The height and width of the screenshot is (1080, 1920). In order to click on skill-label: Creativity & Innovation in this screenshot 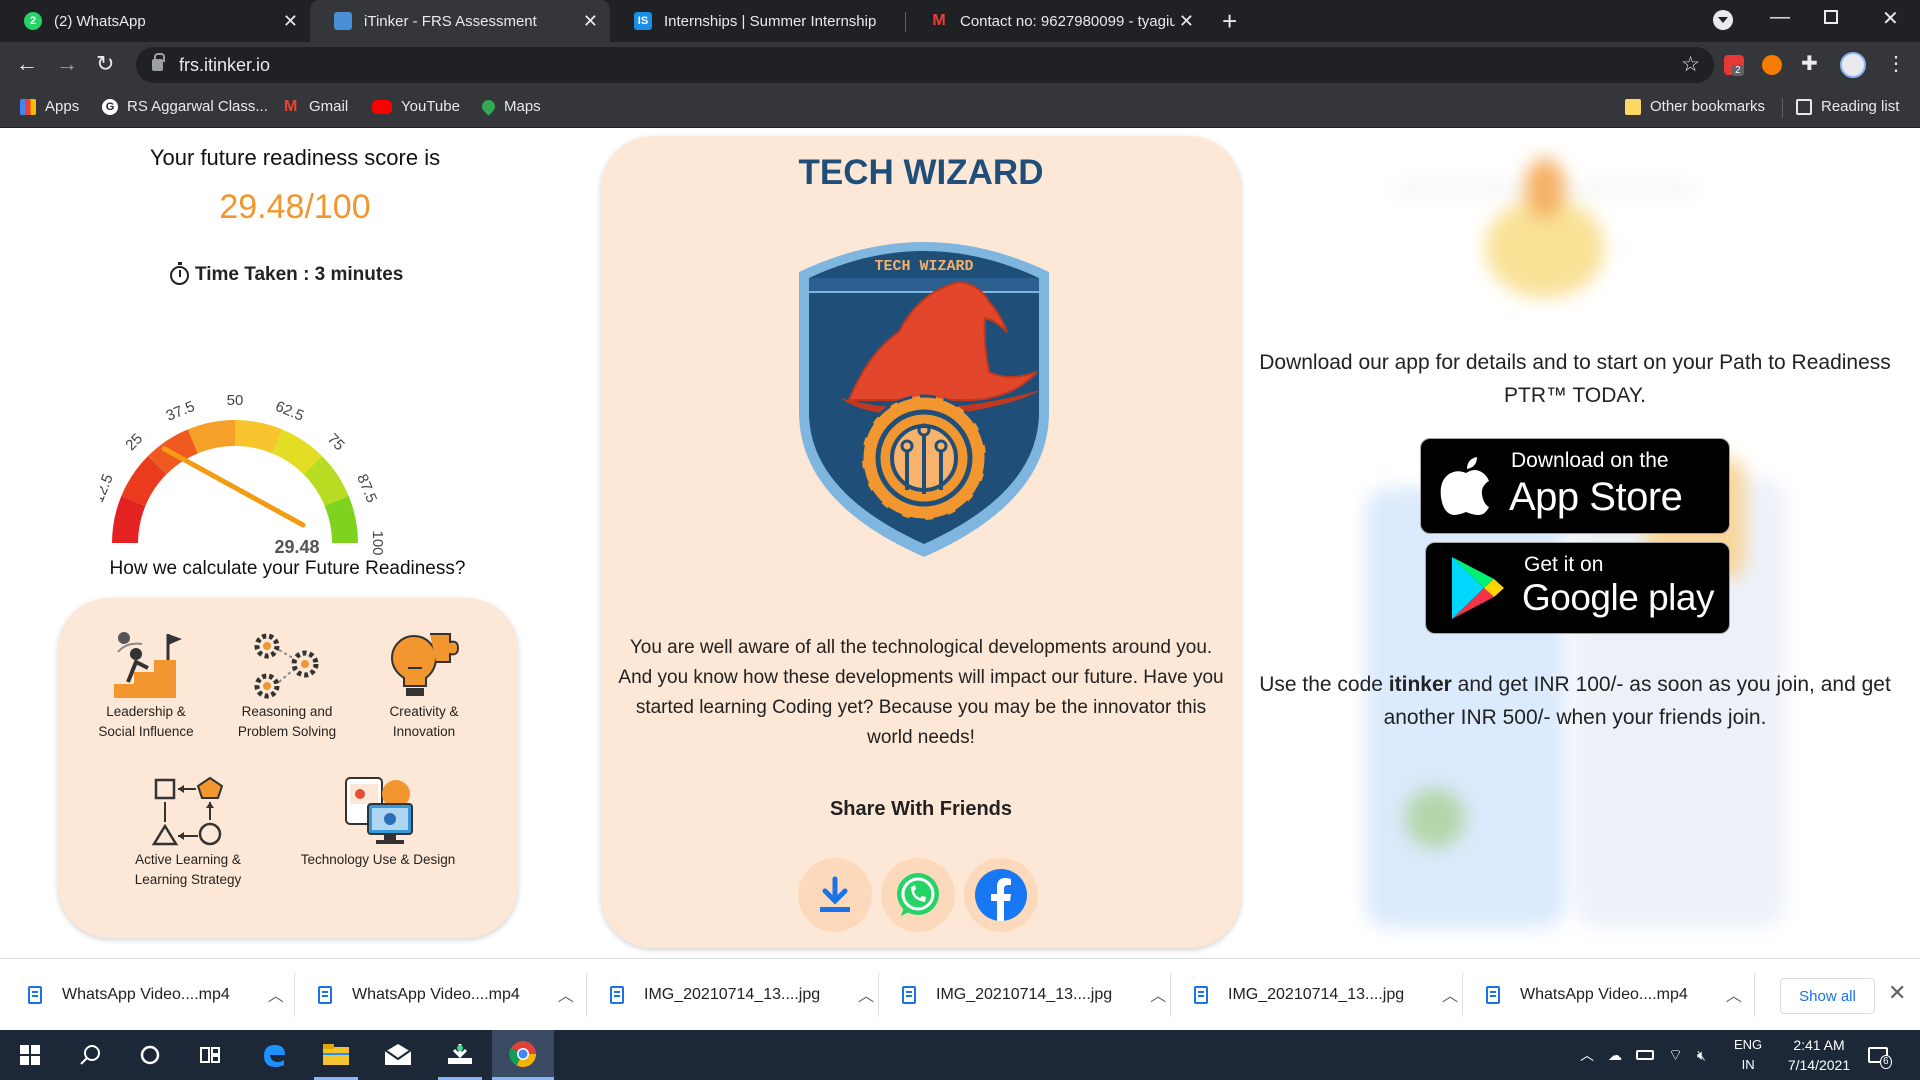, I will do `click(424, 721)`.